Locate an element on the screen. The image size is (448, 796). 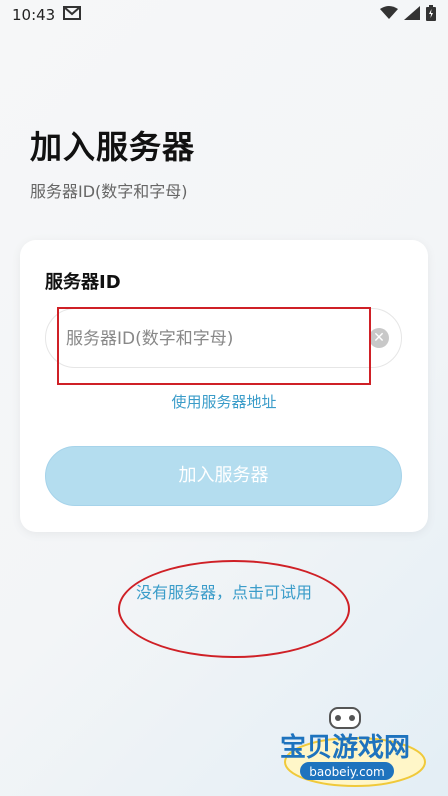
server-id-field: ✕ is located at coordinates (223, 338).